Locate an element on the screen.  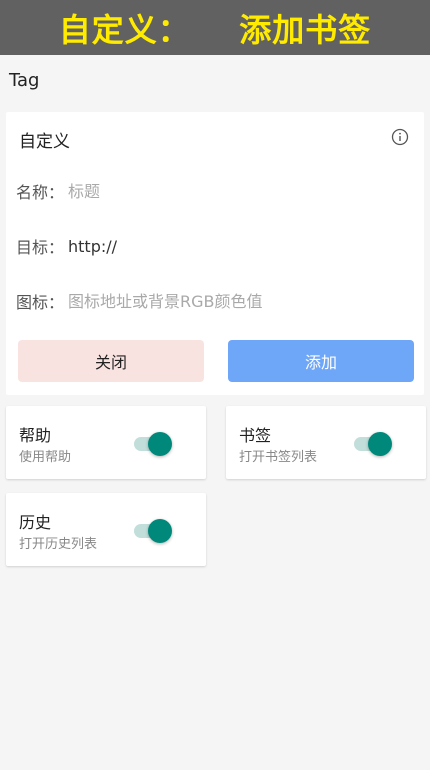
icon-field: 图标： is located at coordinates (215, 301).